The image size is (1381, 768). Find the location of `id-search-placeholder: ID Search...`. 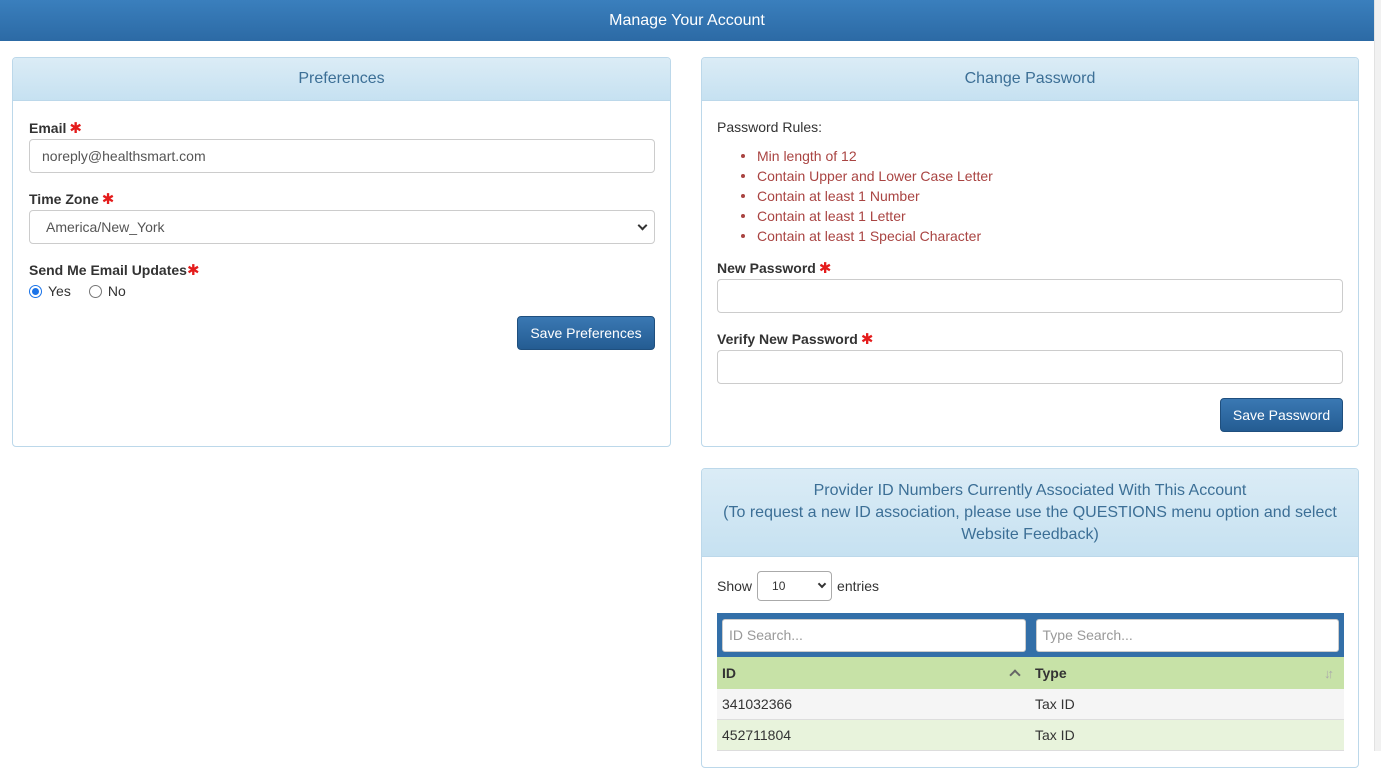

id-search-placeholder: ID Search... is located at coordinates (766, 635).